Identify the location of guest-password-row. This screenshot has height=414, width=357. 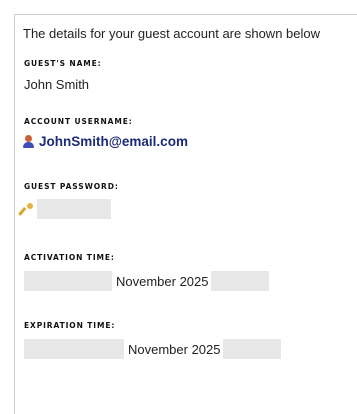
(64, 209).